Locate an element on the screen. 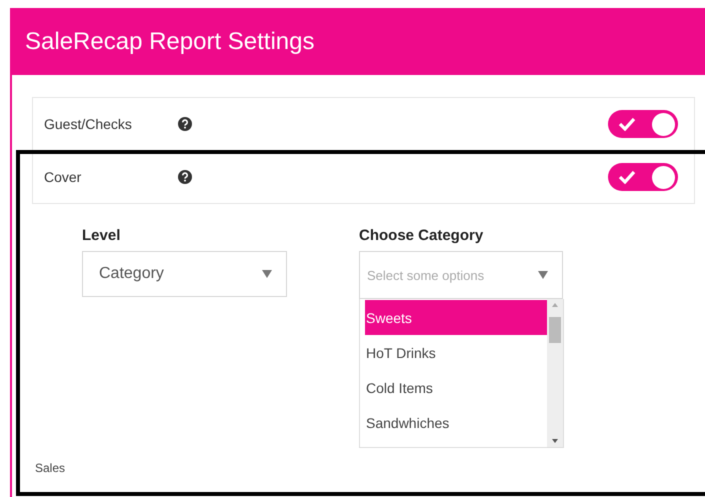  level-dropdown: Category is located at coordinates (184, 274).